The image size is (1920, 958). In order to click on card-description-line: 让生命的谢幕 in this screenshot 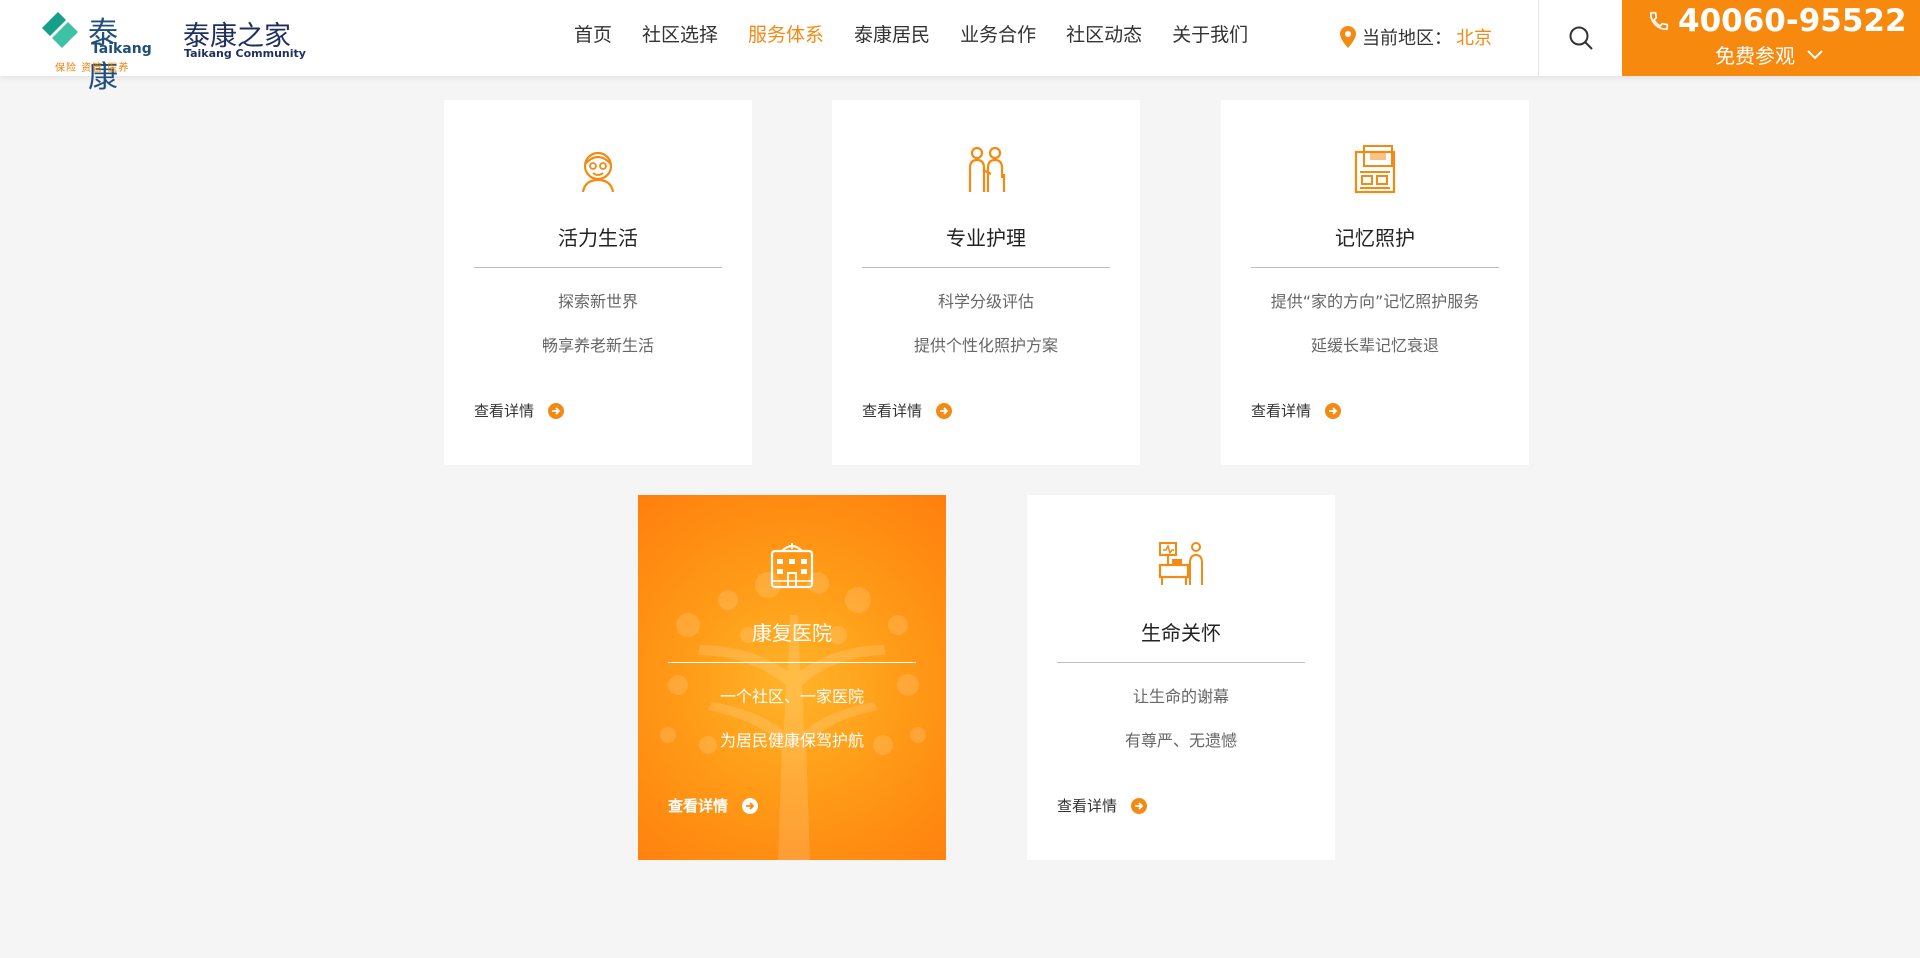, I will do `click(1180, 696)`.